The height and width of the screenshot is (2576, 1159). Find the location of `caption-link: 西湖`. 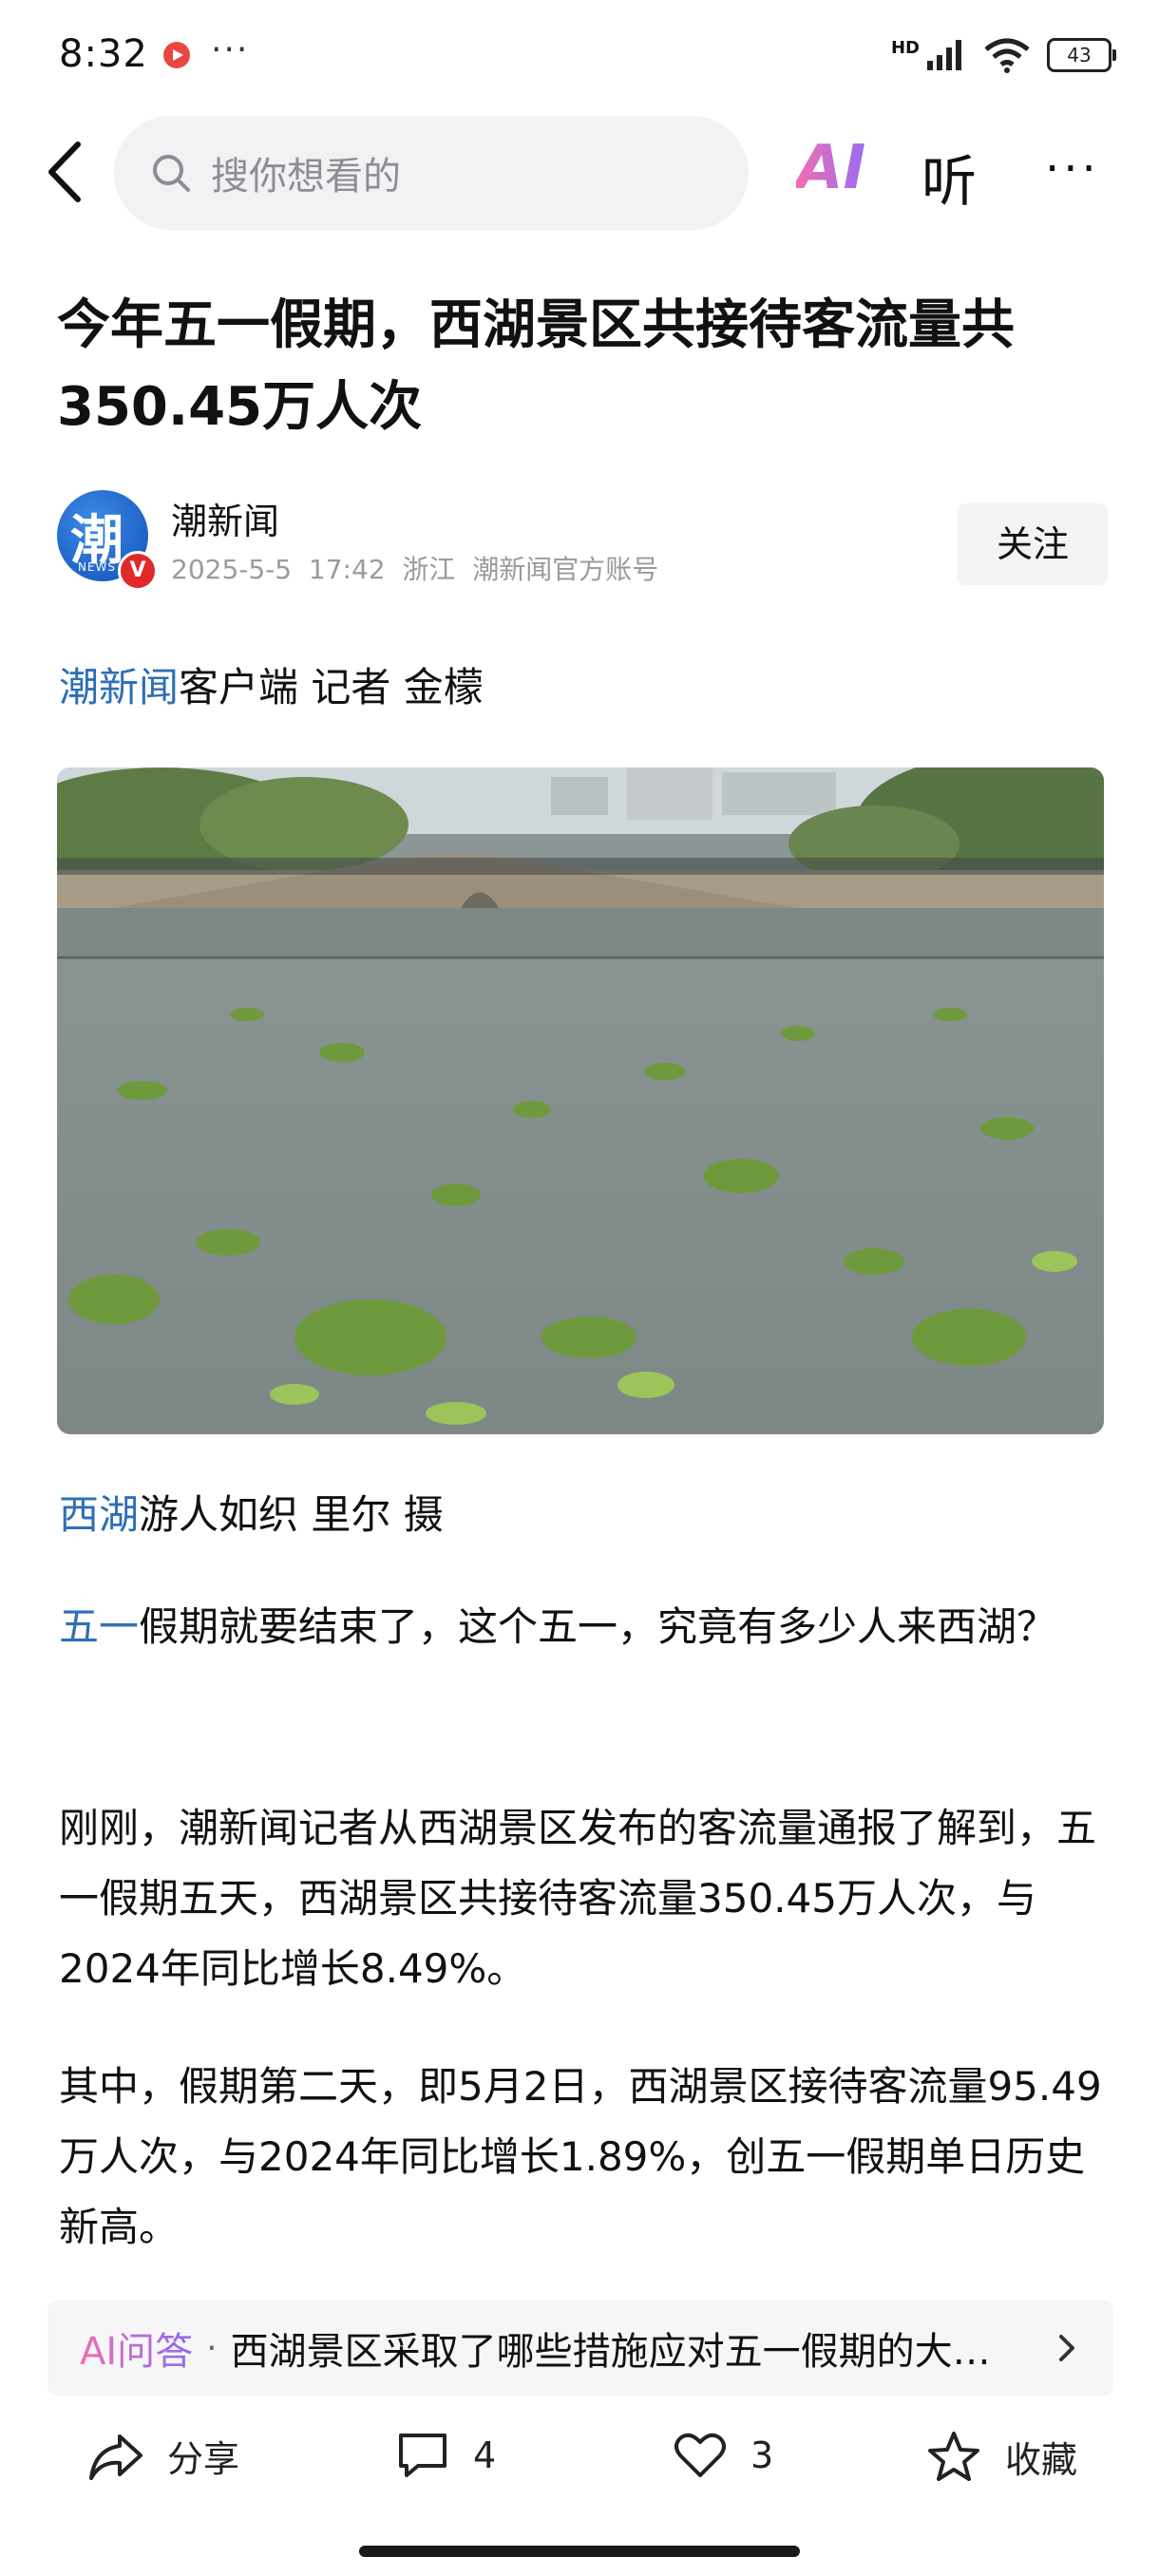

caption-link: 西湖 is located at coordinates (99, 1514).